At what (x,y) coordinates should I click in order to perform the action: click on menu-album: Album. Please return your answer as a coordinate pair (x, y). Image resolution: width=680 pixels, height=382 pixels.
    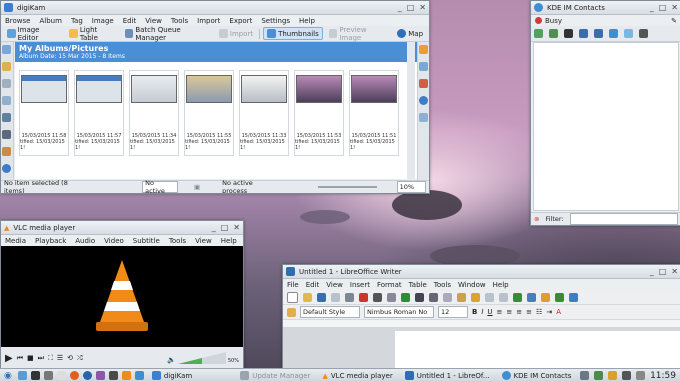
    Looking at the image, I should click on (51, 21).